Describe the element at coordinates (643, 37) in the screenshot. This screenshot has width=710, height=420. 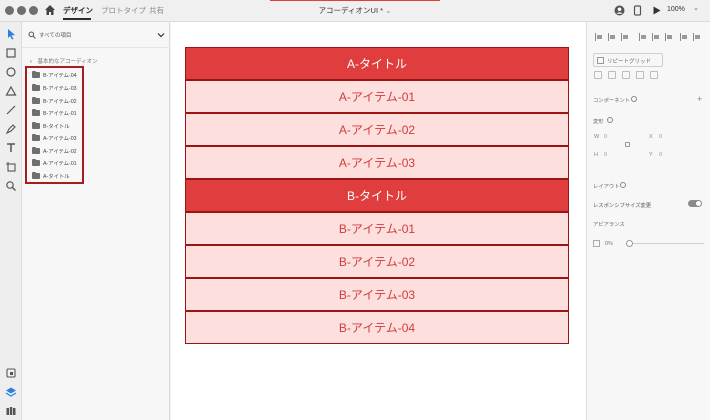
I see `align-top-icon` at that location.